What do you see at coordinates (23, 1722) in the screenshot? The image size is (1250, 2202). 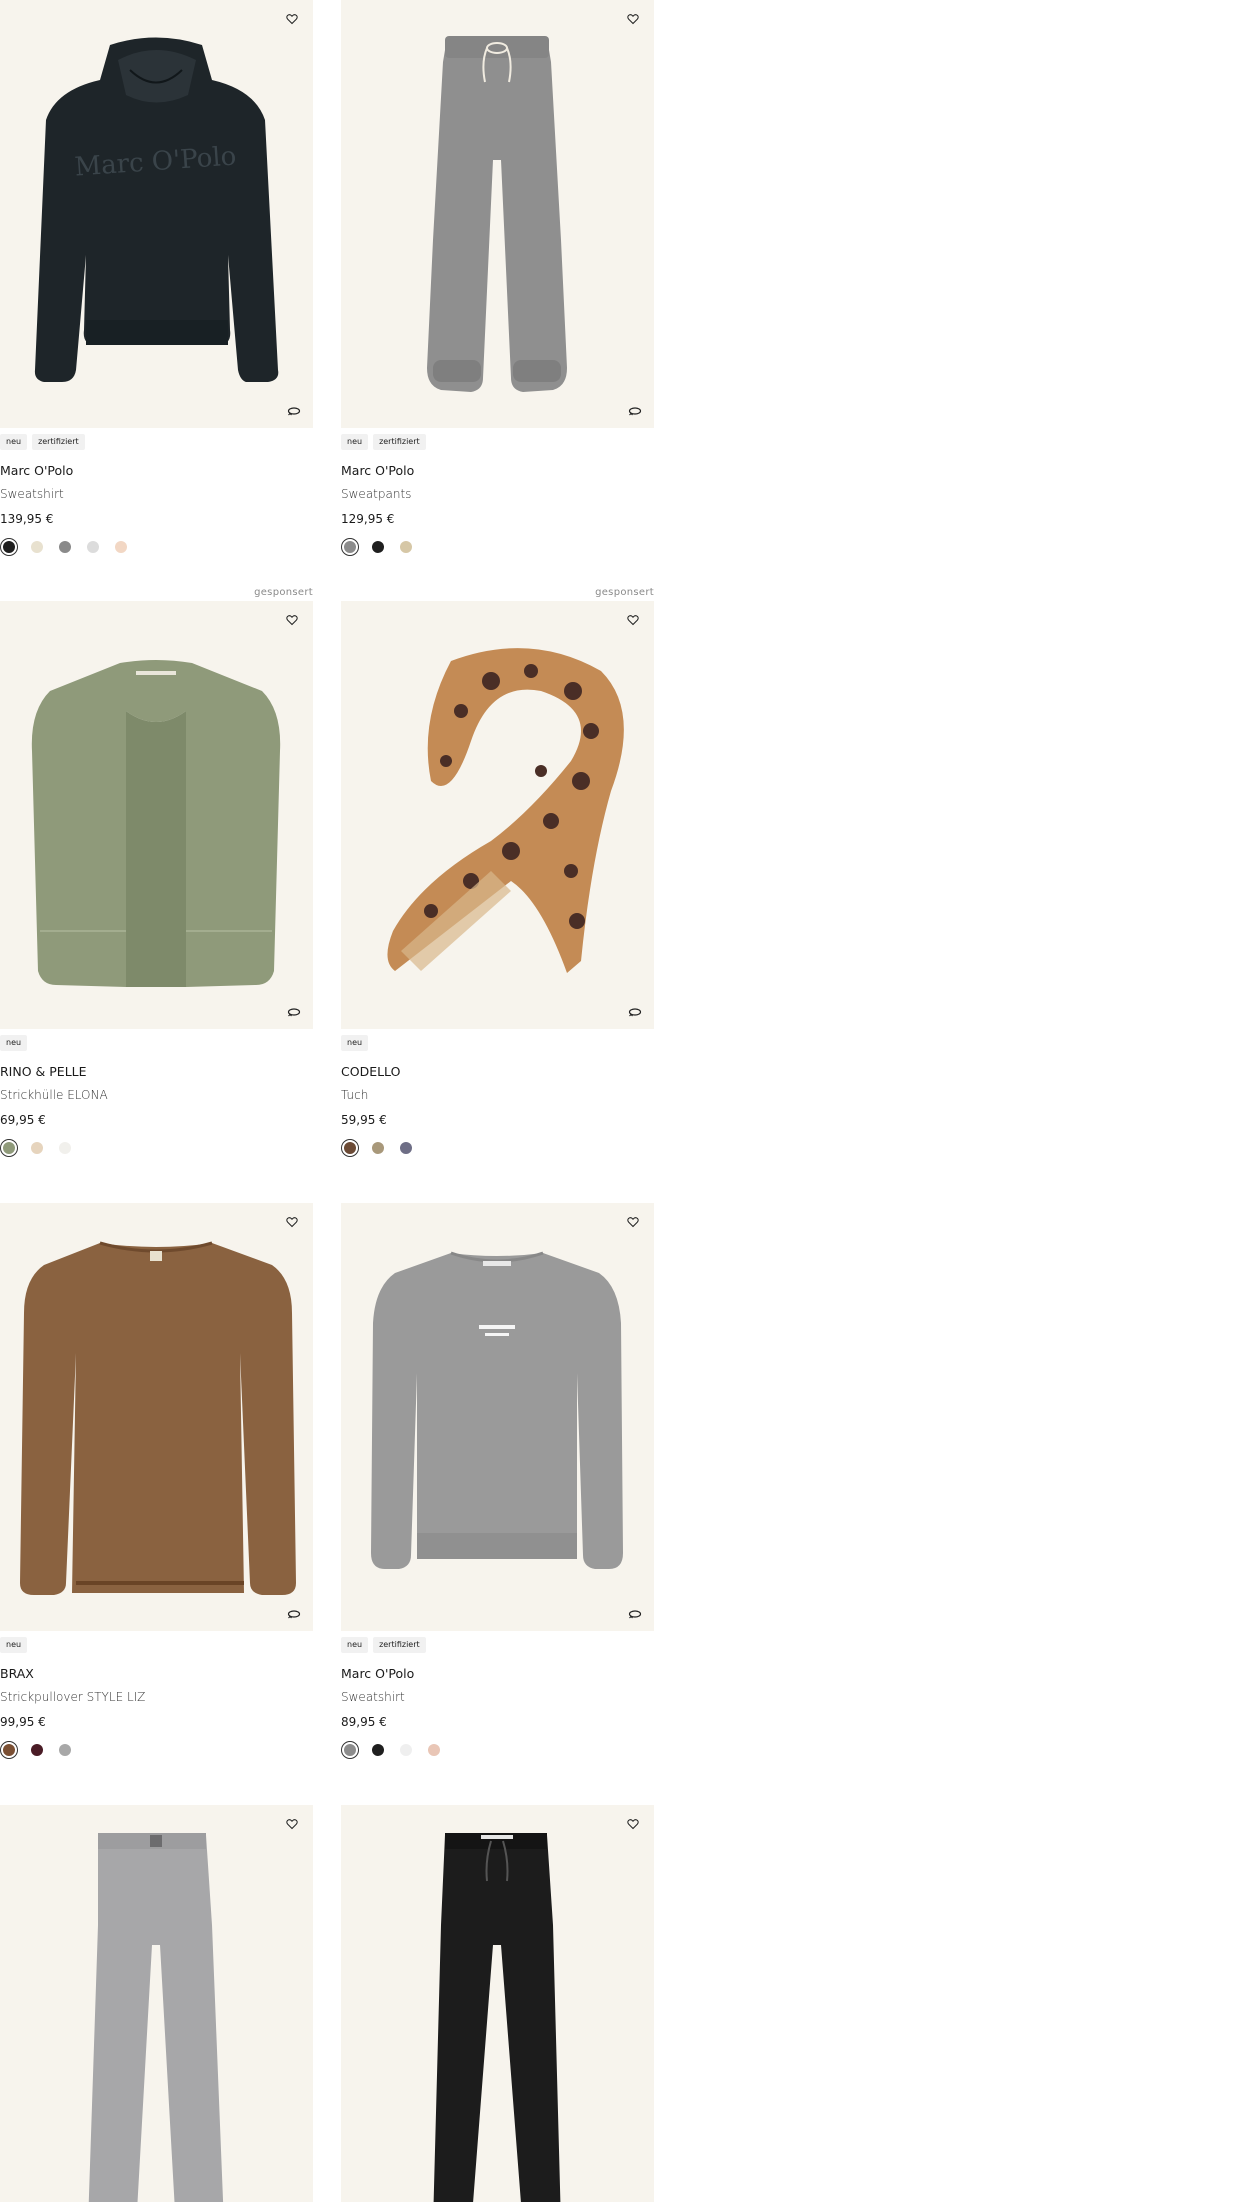 I see `product-price: 99,95 €` at bounding box center [23, 1722].